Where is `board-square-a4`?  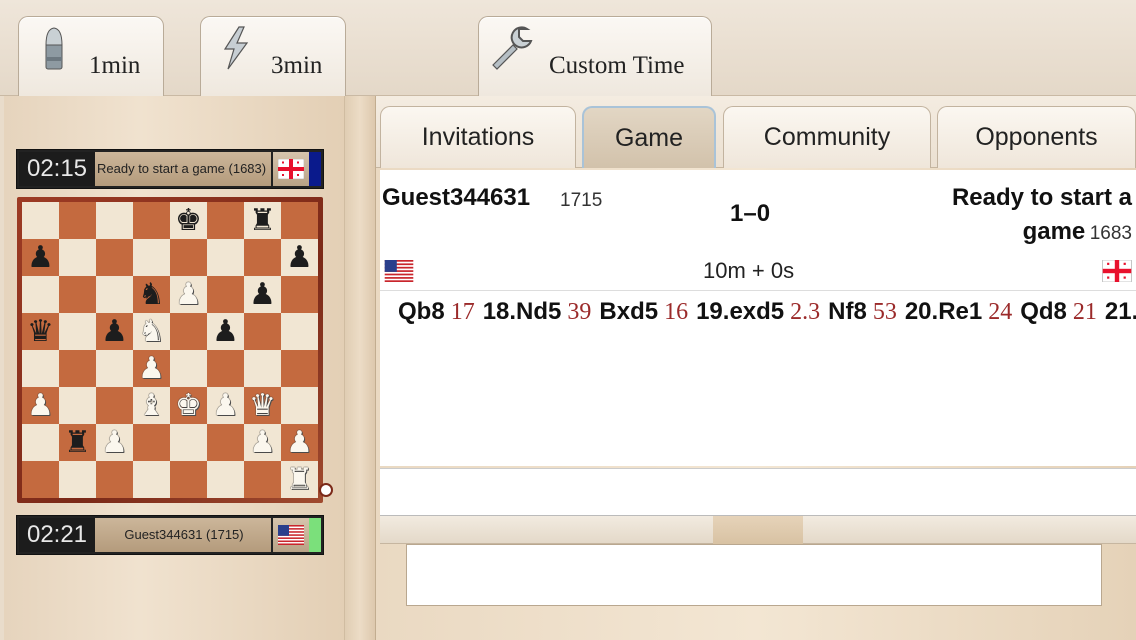
board-square-a4 is located at coordinates (40, 368).